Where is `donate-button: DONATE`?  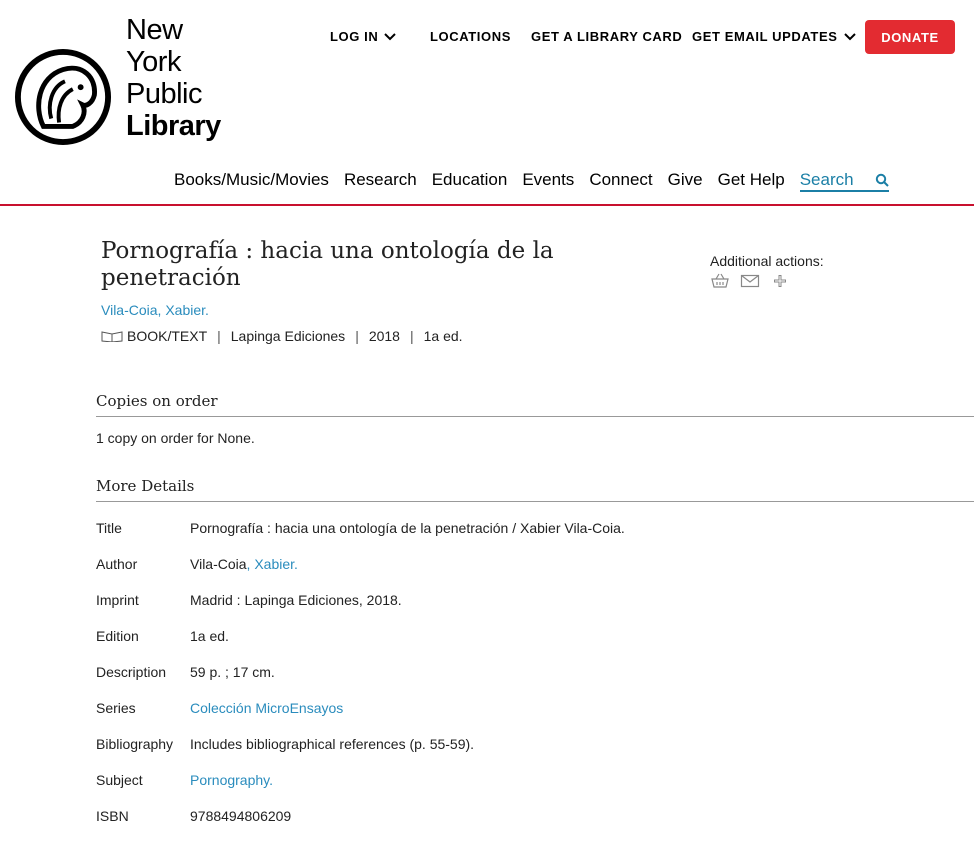
donate-button: DONATE is located at coordinates (910, 37).